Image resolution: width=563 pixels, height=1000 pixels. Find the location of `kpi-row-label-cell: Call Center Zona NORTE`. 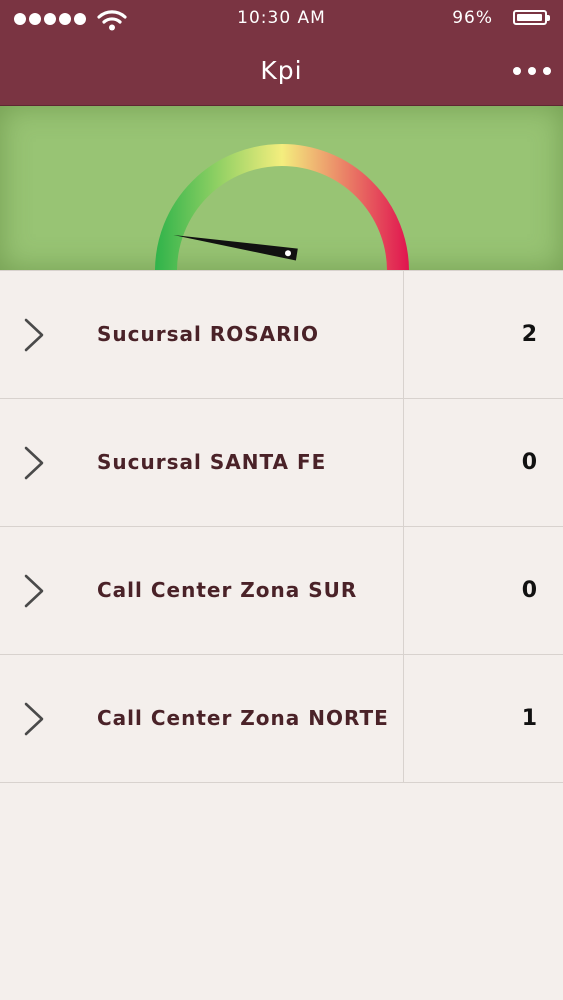

kpi-row-label-cell: Call Center Zona NORTE is located at coordinates (202, 718).